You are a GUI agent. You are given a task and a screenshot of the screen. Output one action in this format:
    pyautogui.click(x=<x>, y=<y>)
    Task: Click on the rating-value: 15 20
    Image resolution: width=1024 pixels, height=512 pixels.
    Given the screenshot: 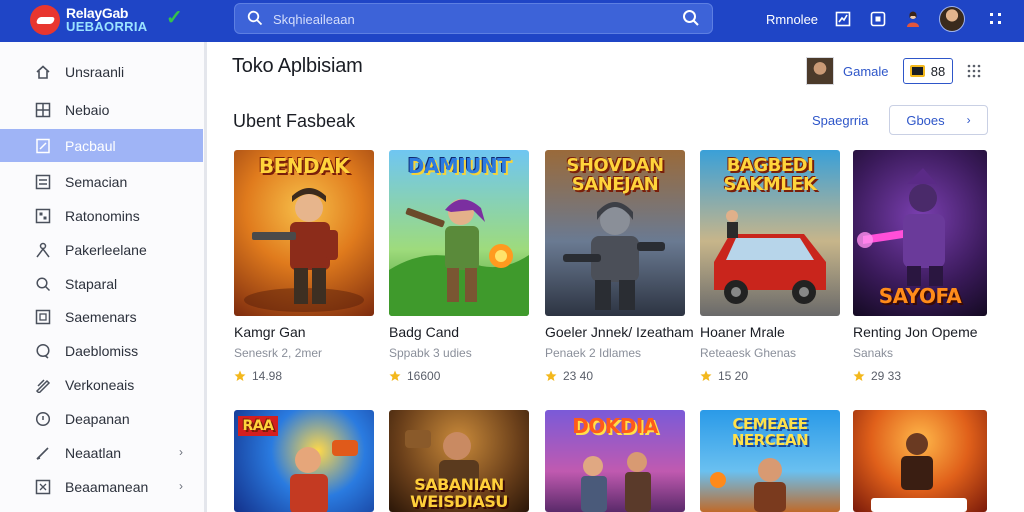 What is the action you would take?
    pyautogui.click(x=733, y=376)
    